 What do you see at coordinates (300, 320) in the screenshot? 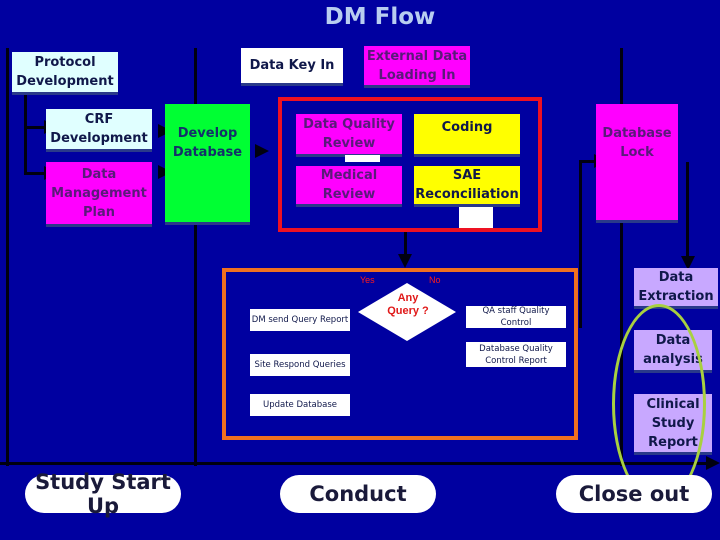
I see `dm-send-query-report-box: DM send Query Report` at bounding box center [300, 320].